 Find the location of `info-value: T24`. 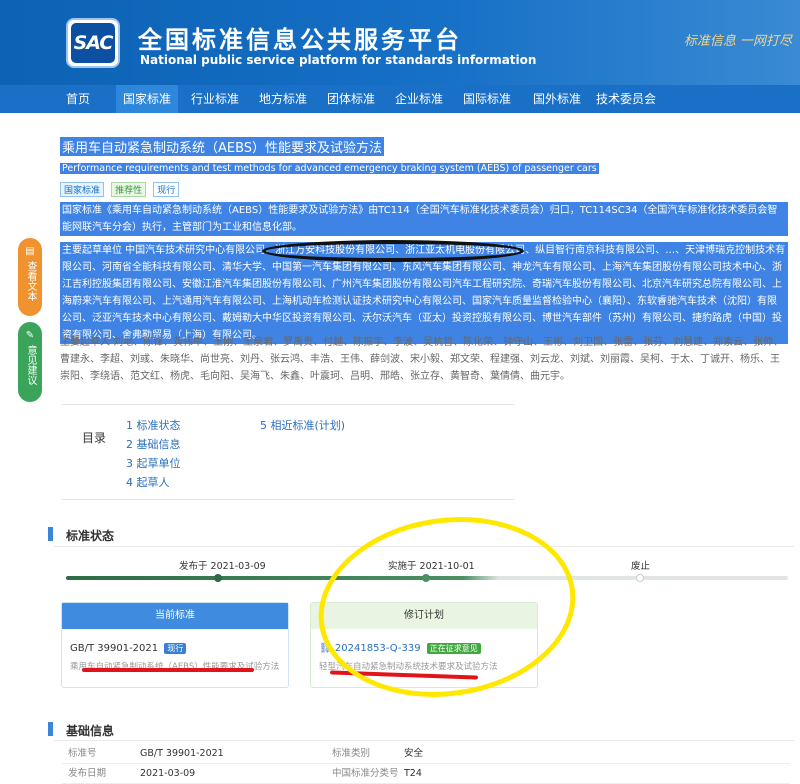

info-value: T24 is located at coordinates (413, 773).